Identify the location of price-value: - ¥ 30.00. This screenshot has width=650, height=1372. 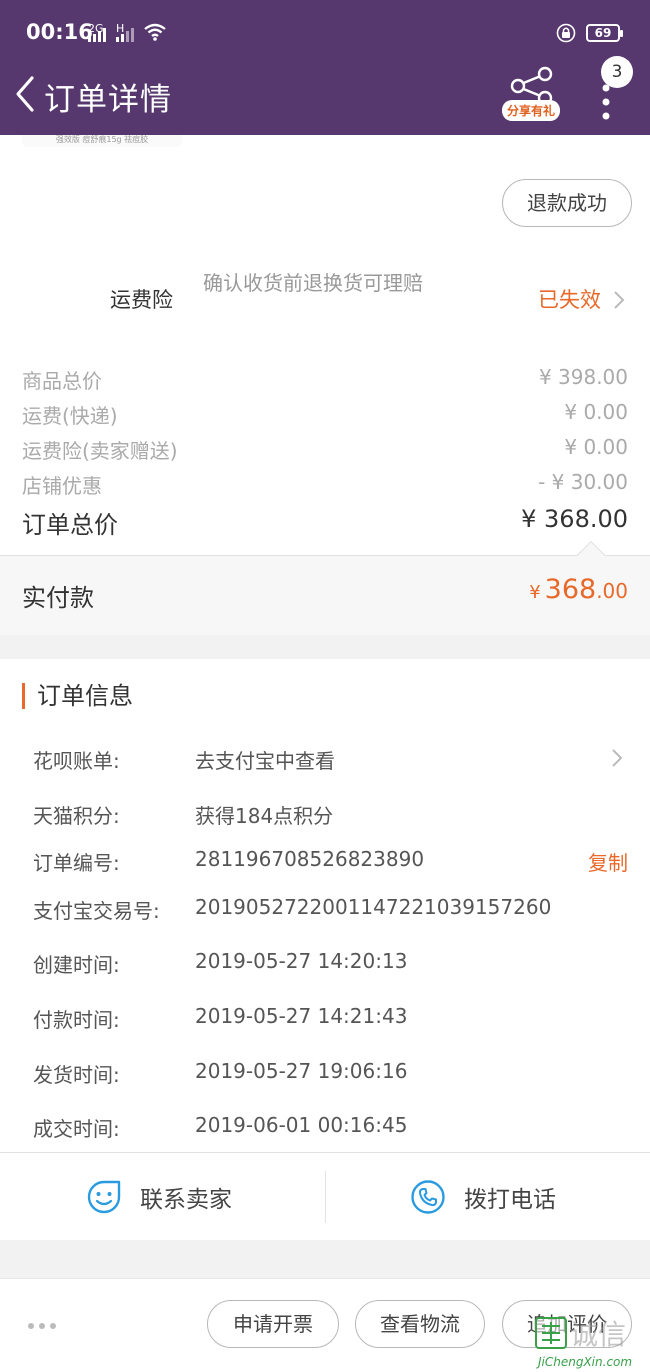
(583, 482).